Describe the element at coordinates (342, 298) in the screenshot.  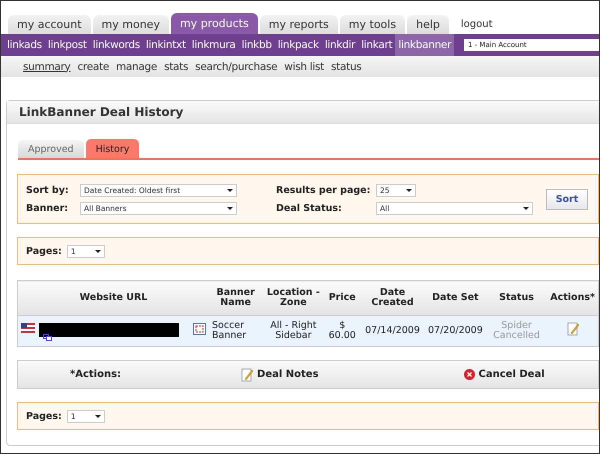
I see `column-header: Price` at that location.